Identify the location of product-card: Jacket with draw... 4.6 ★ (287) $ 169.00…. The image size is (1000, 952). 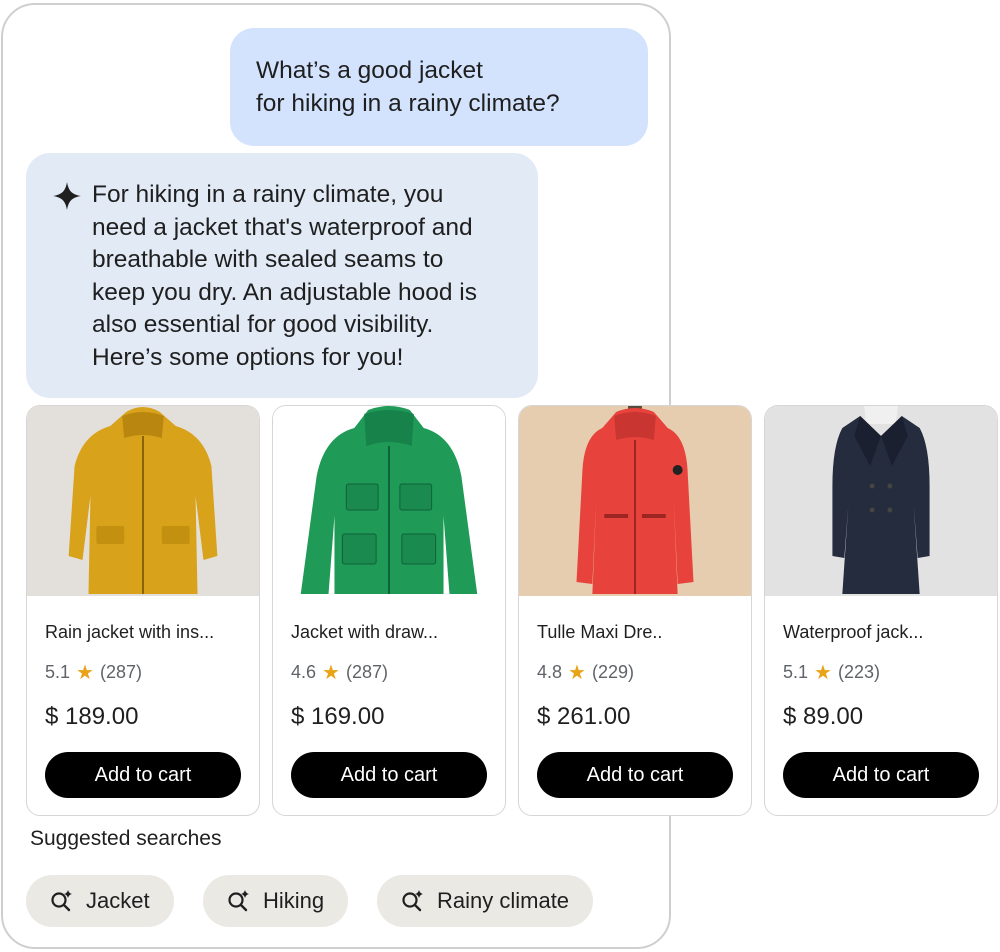
(389, 610).